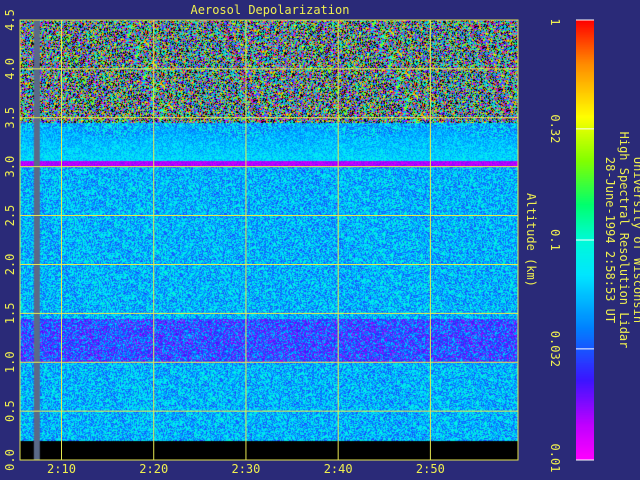 The height and width of the screenshot is (480, 640). Describe the element at coordinates (10, 118) in the screenshot. I see `y-tick-label: 3.5` at that location.